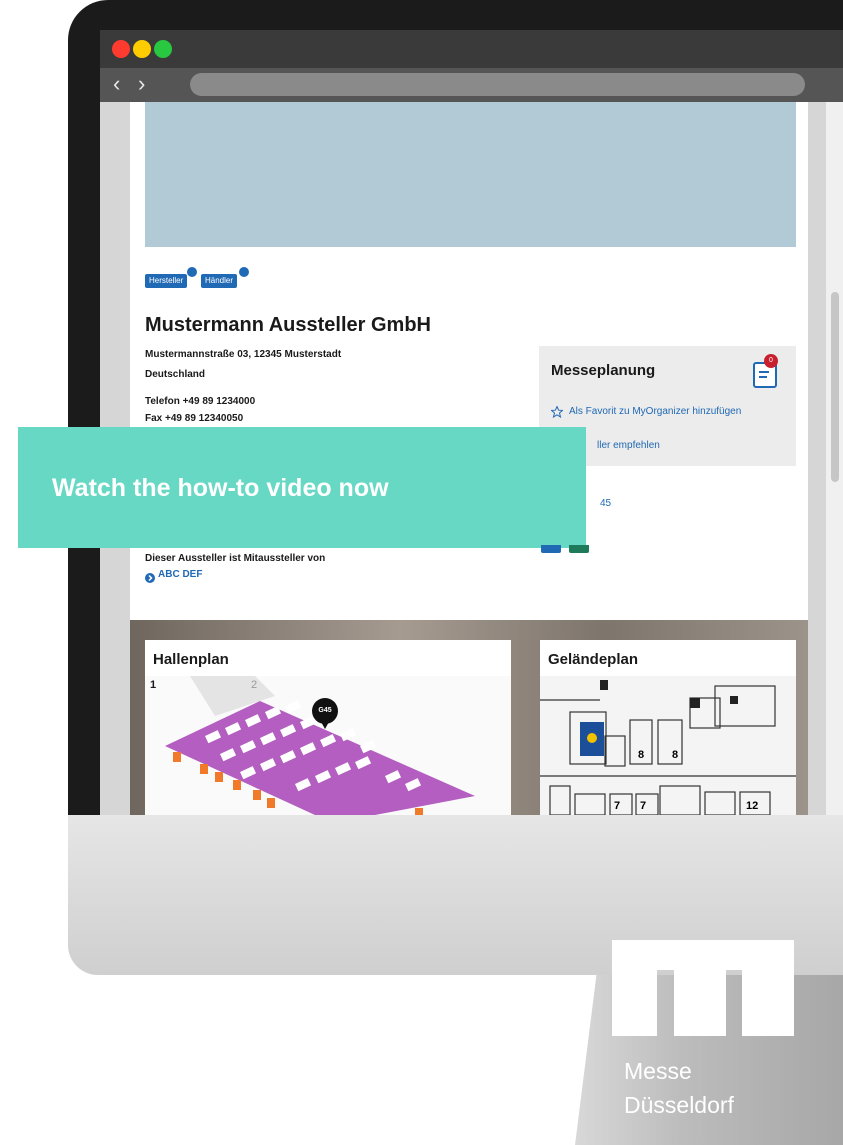 The width and height of the screenshot is (843, 1145). I want to click on add-favorite-link: Als Favorit zu MyOrganizer hinzufügen, so click(655, 411).